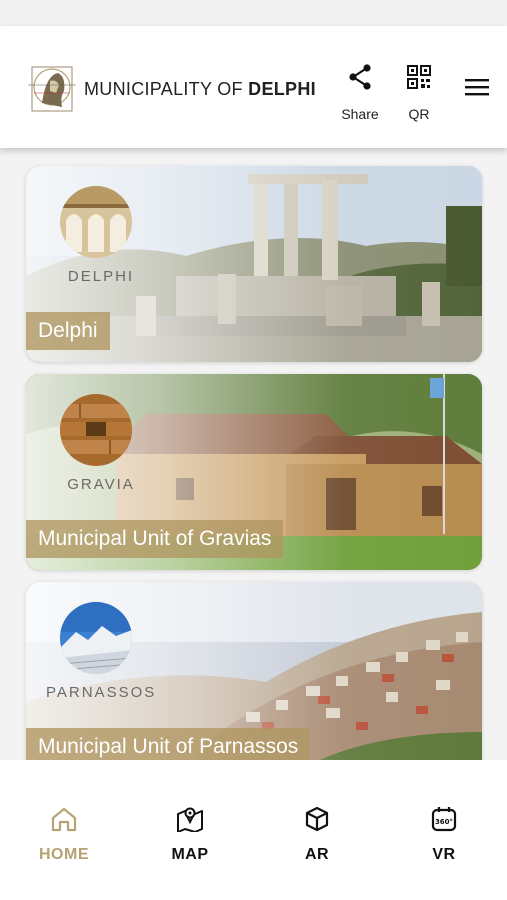 The width and height of the screenshot is (507, 900). I want to click on tab-home: HOME, so click(64, 834).